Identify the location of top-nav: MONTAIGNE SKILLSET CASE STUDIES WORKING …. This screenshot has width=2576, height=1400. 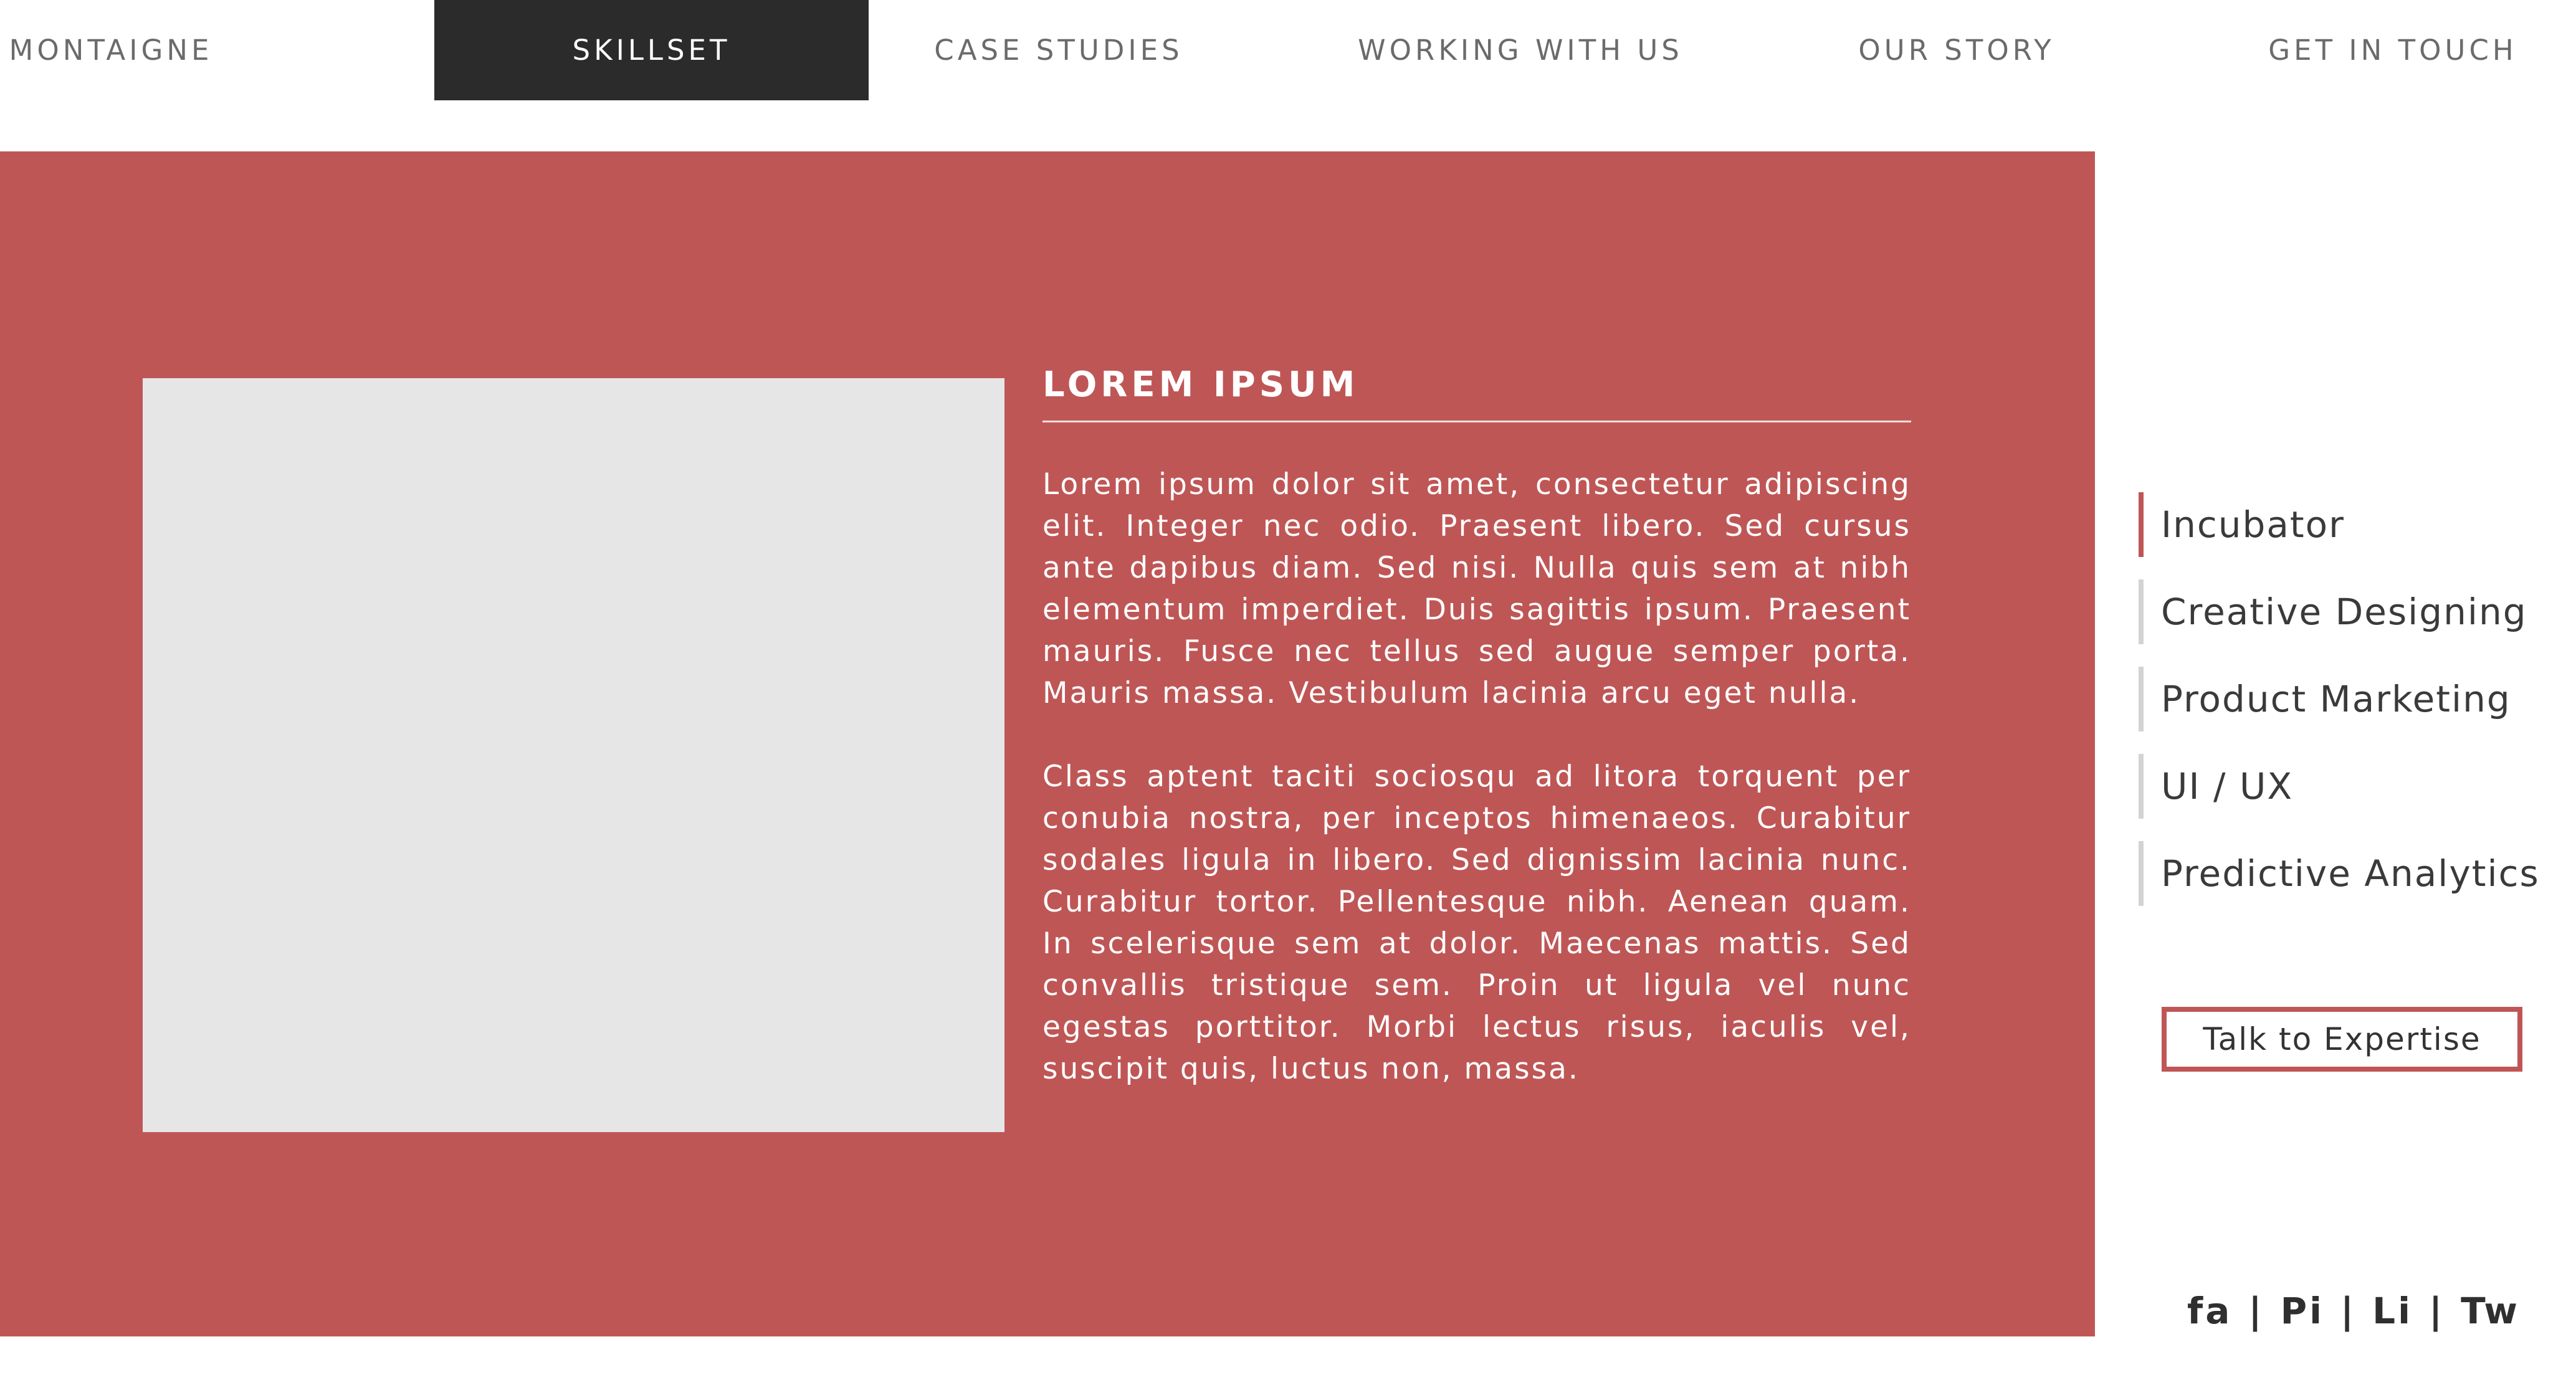
(1288, 50).